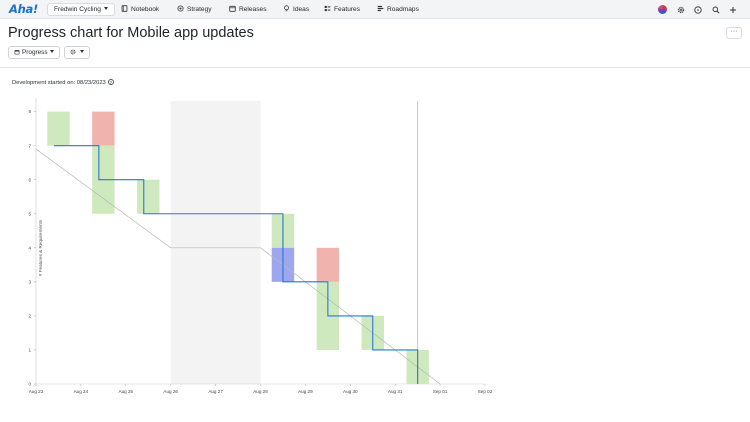 This screenshot has width=750, height=422. What do you see at coordinates (29, 145) in the screenshot?
I see `y-tick-label: 7` at bounding box center [29, 145].